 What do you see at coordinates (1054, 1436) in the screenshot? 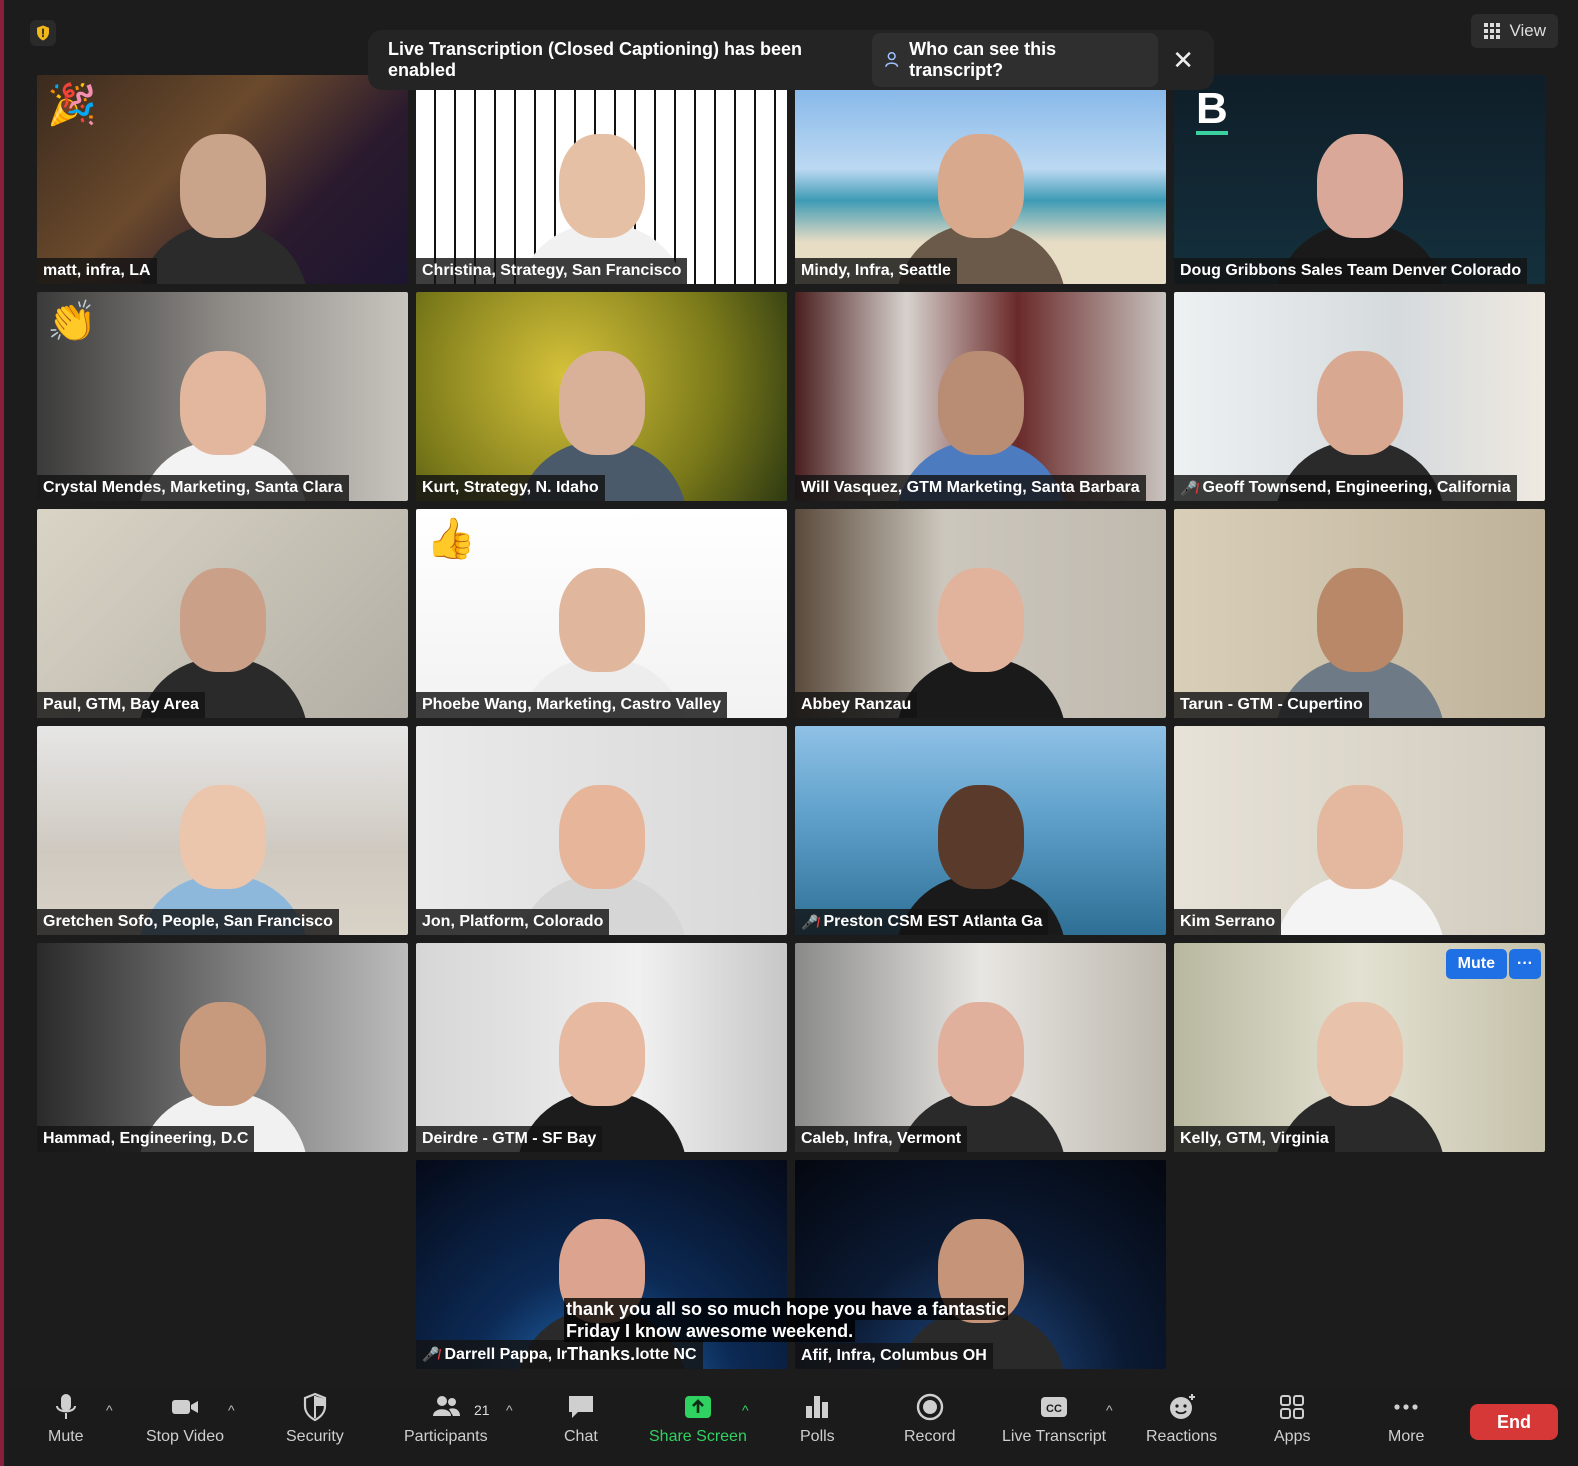
I see `live-transcript-label: Live Transcript` at bounding box center [1054, 1436].